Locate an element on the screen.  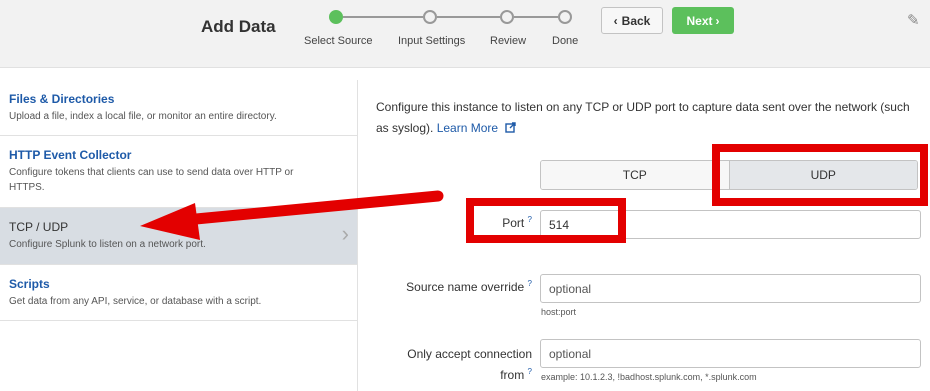
annotation-arrow is located at coordinates (292, 215).